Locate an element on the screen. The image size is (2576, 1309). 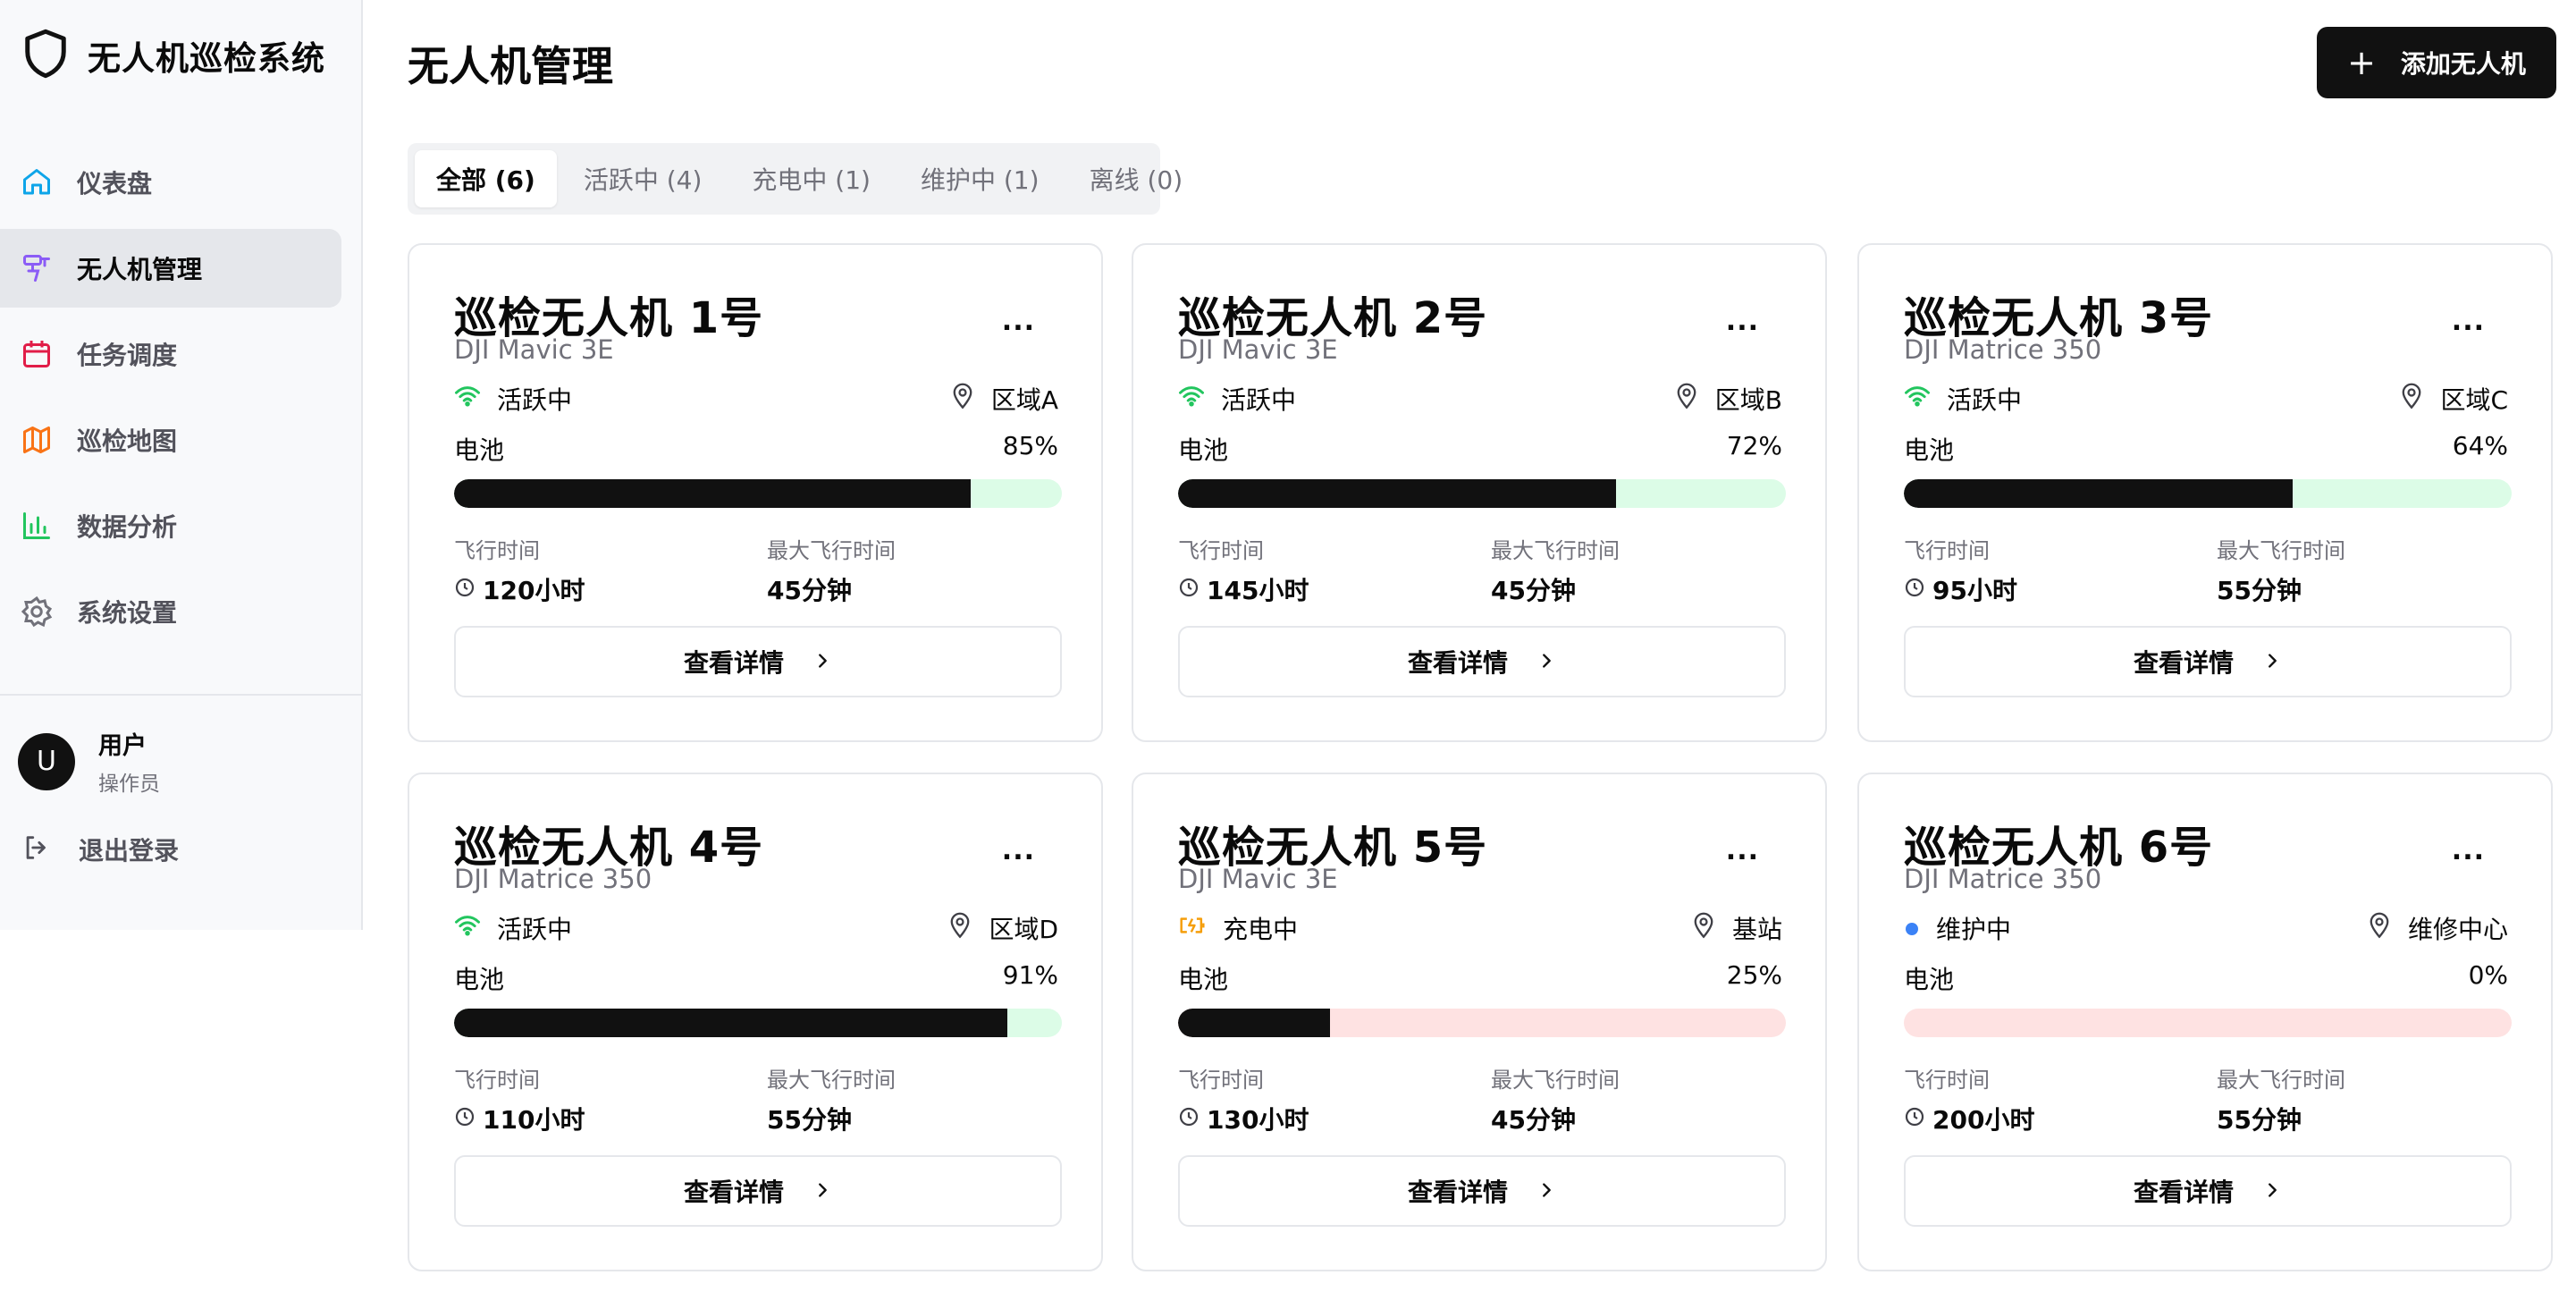
status-label: 活跃中 is located at coordinates (535, 929).